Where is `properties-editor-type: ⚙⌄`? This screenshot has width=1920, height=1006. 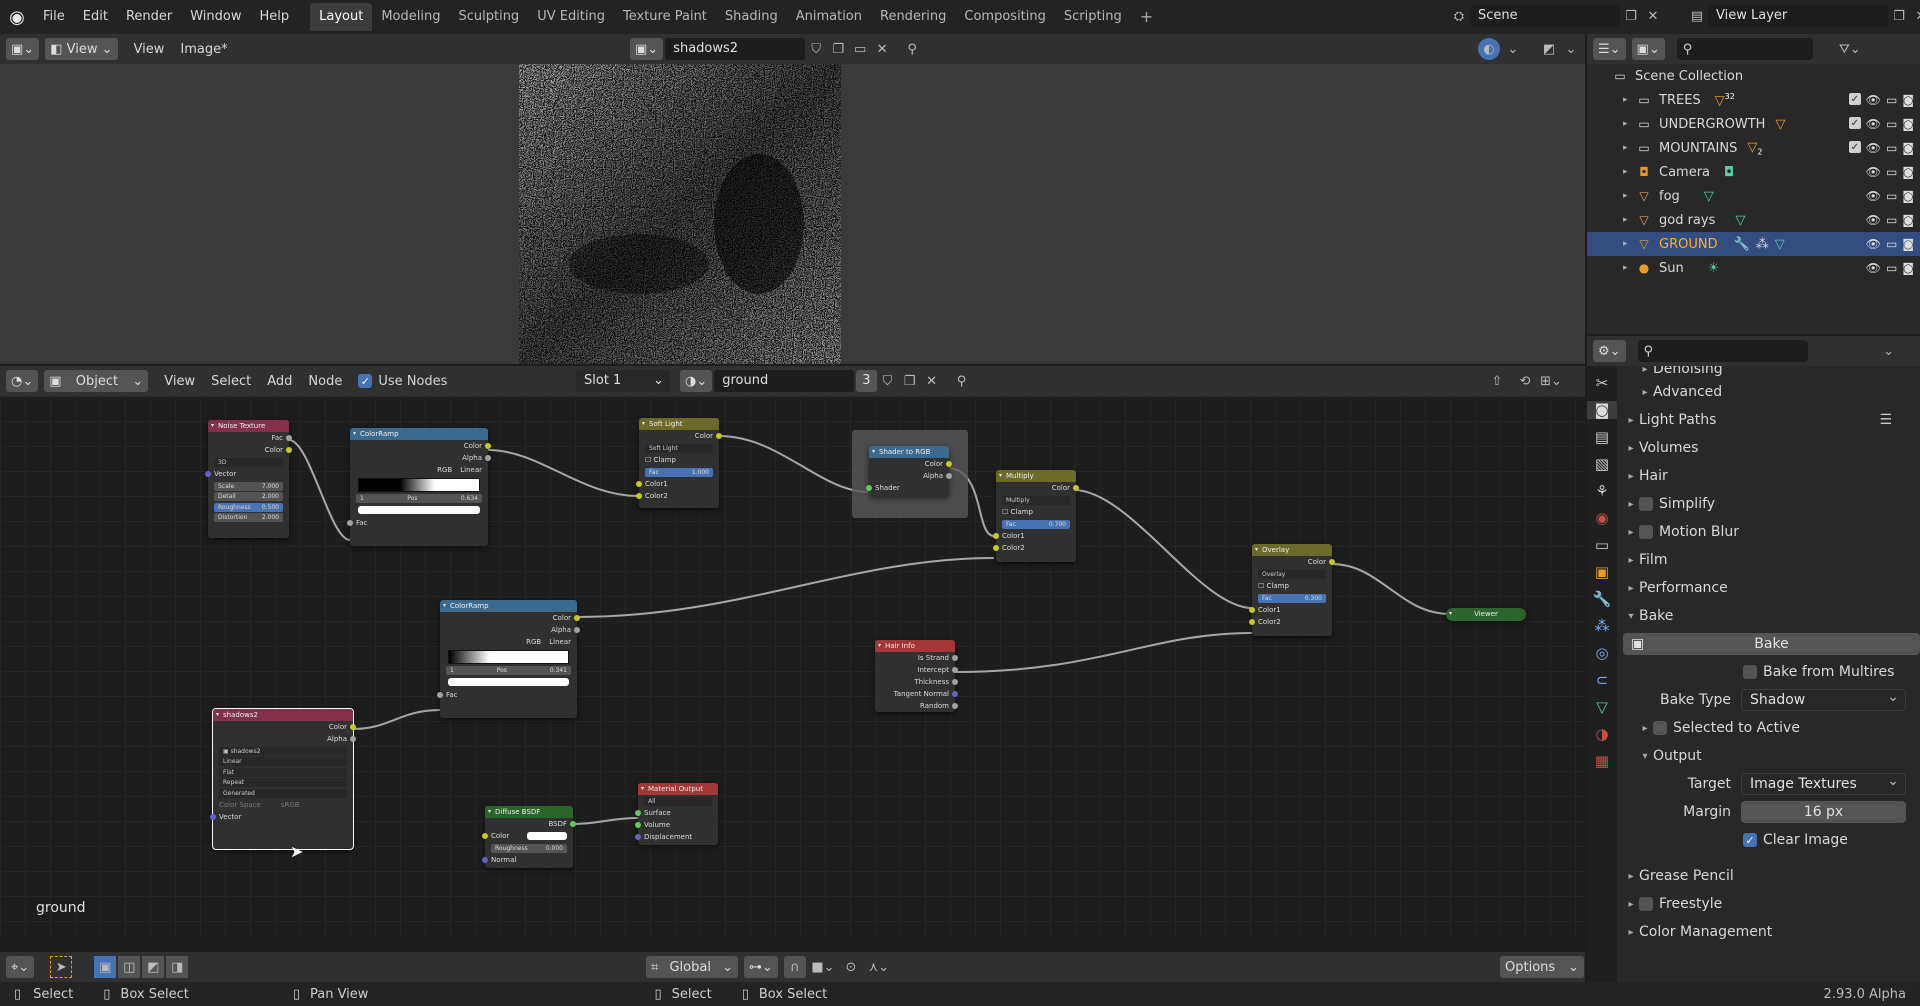 properties-editor-type: ⚙⌄ is located at coordinates (1609, 351).